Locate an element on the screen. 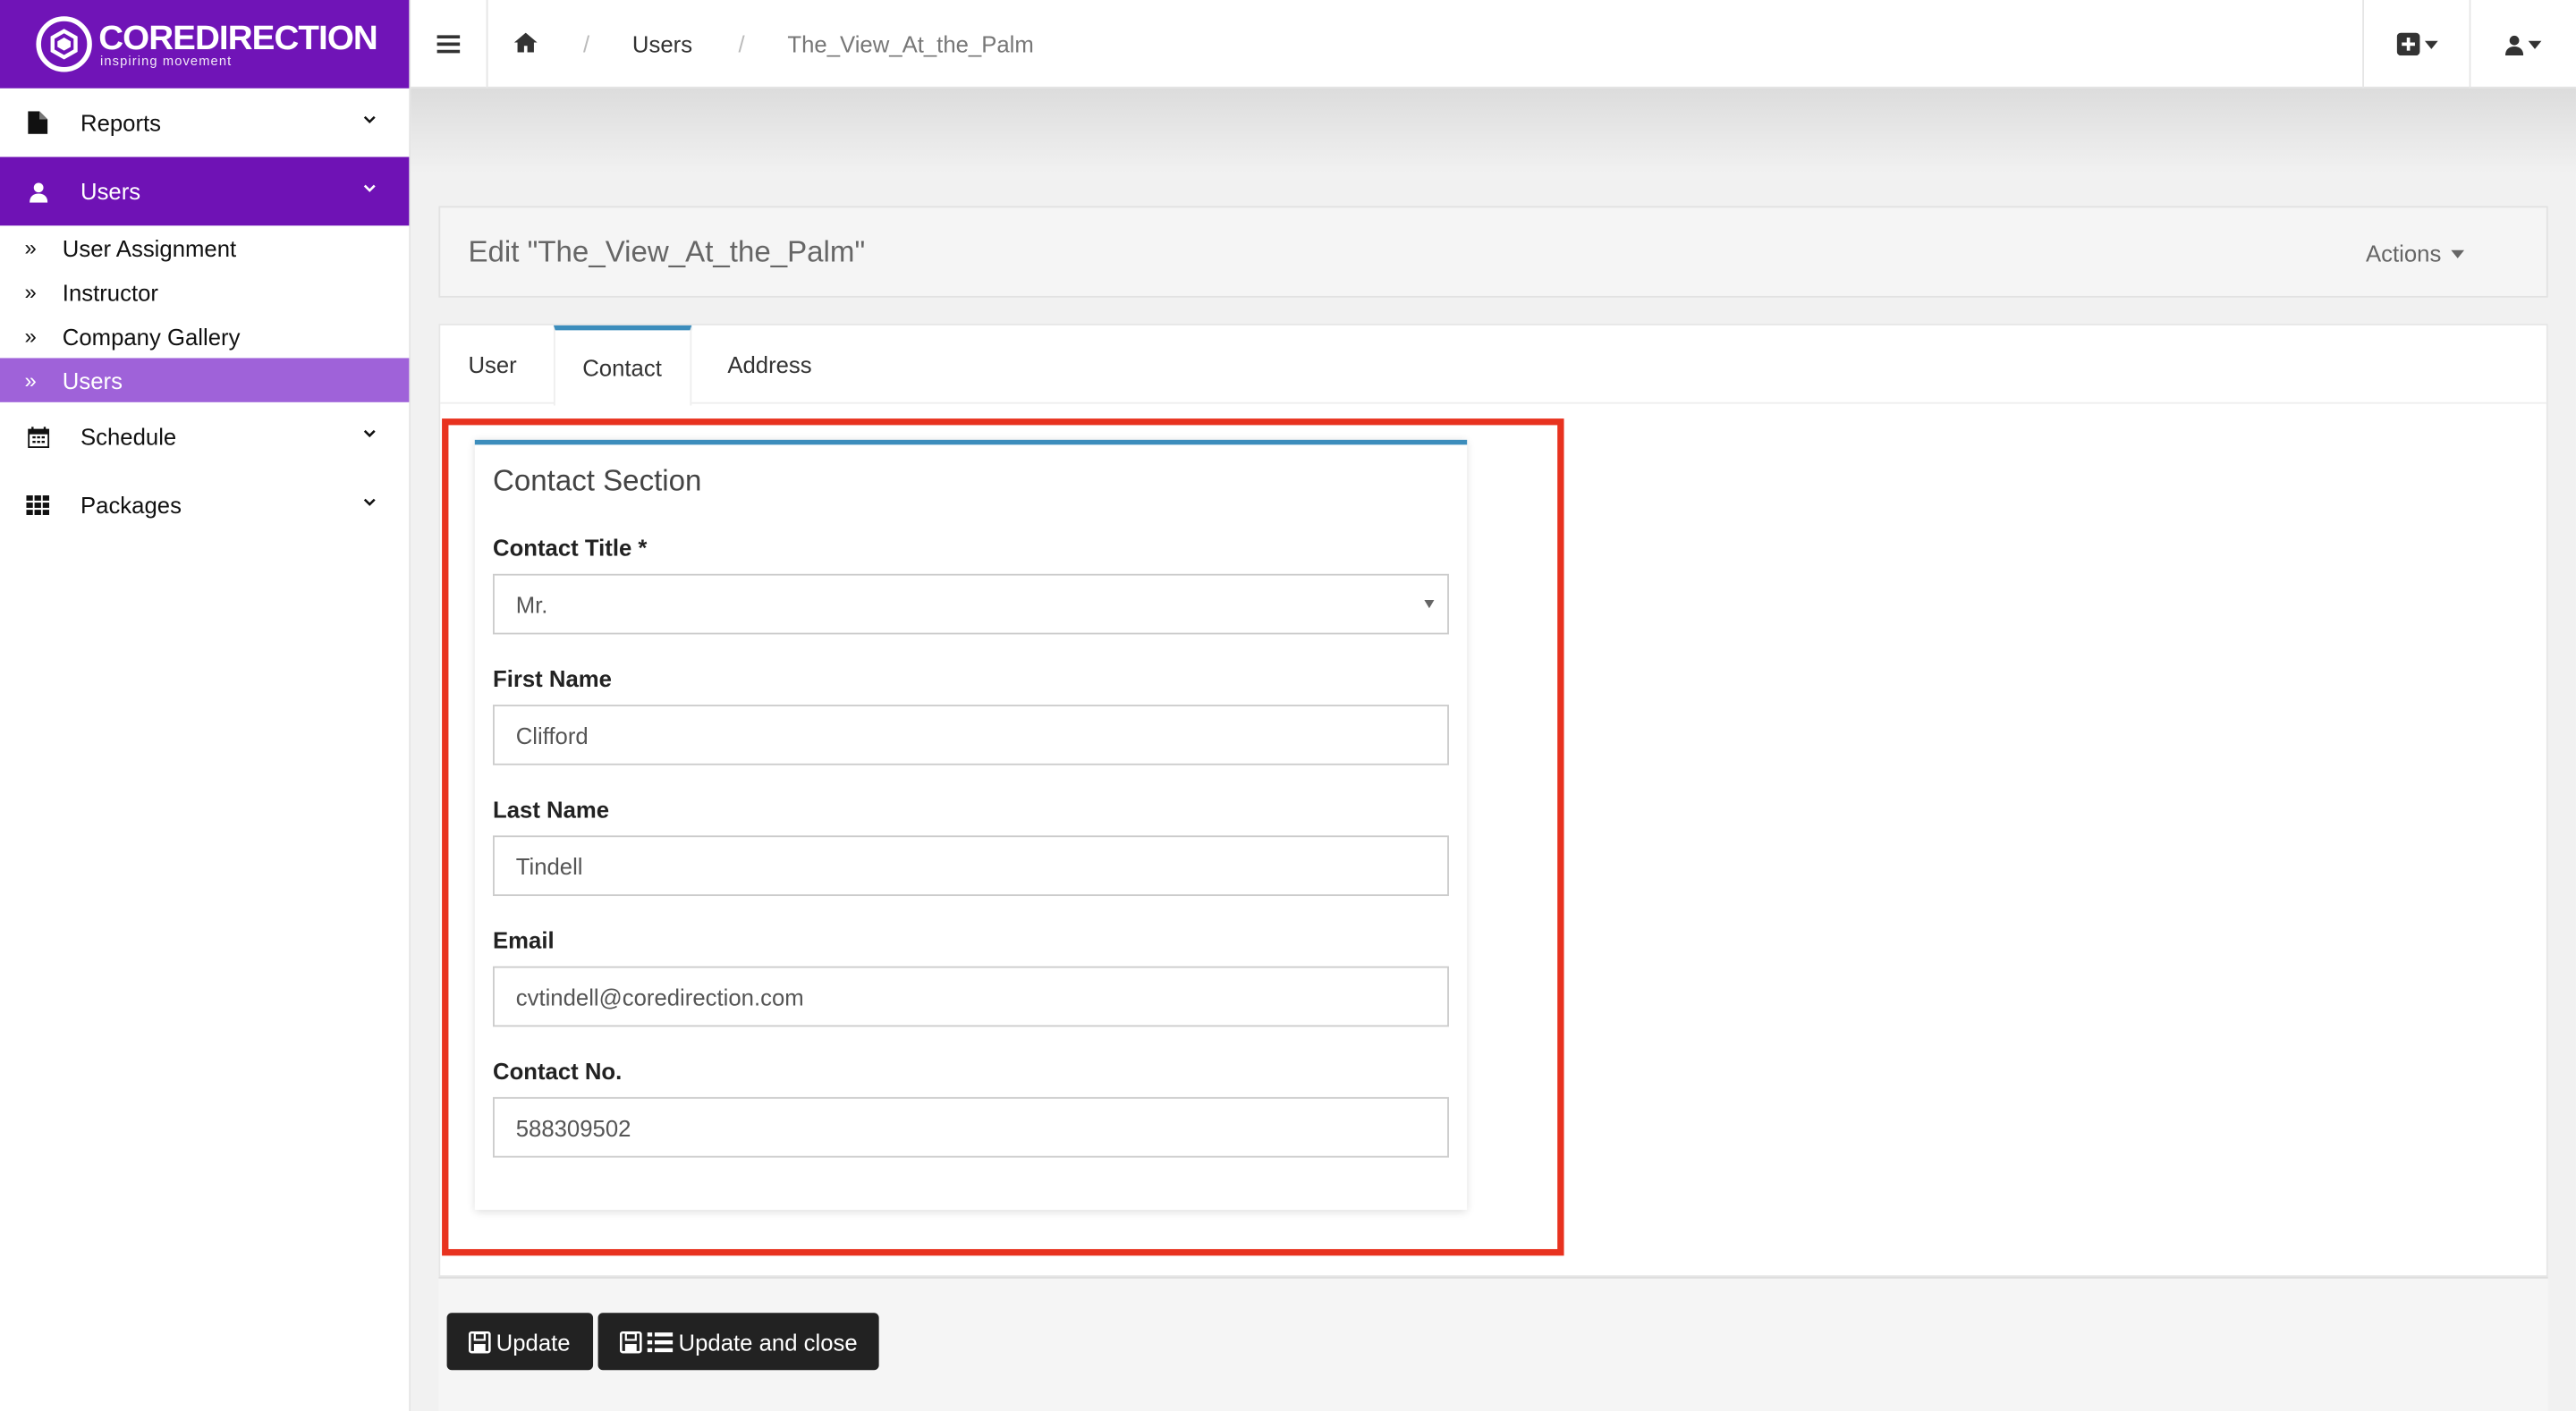  sidebar-item-reports: Reports is located at coordinates (204, 123).